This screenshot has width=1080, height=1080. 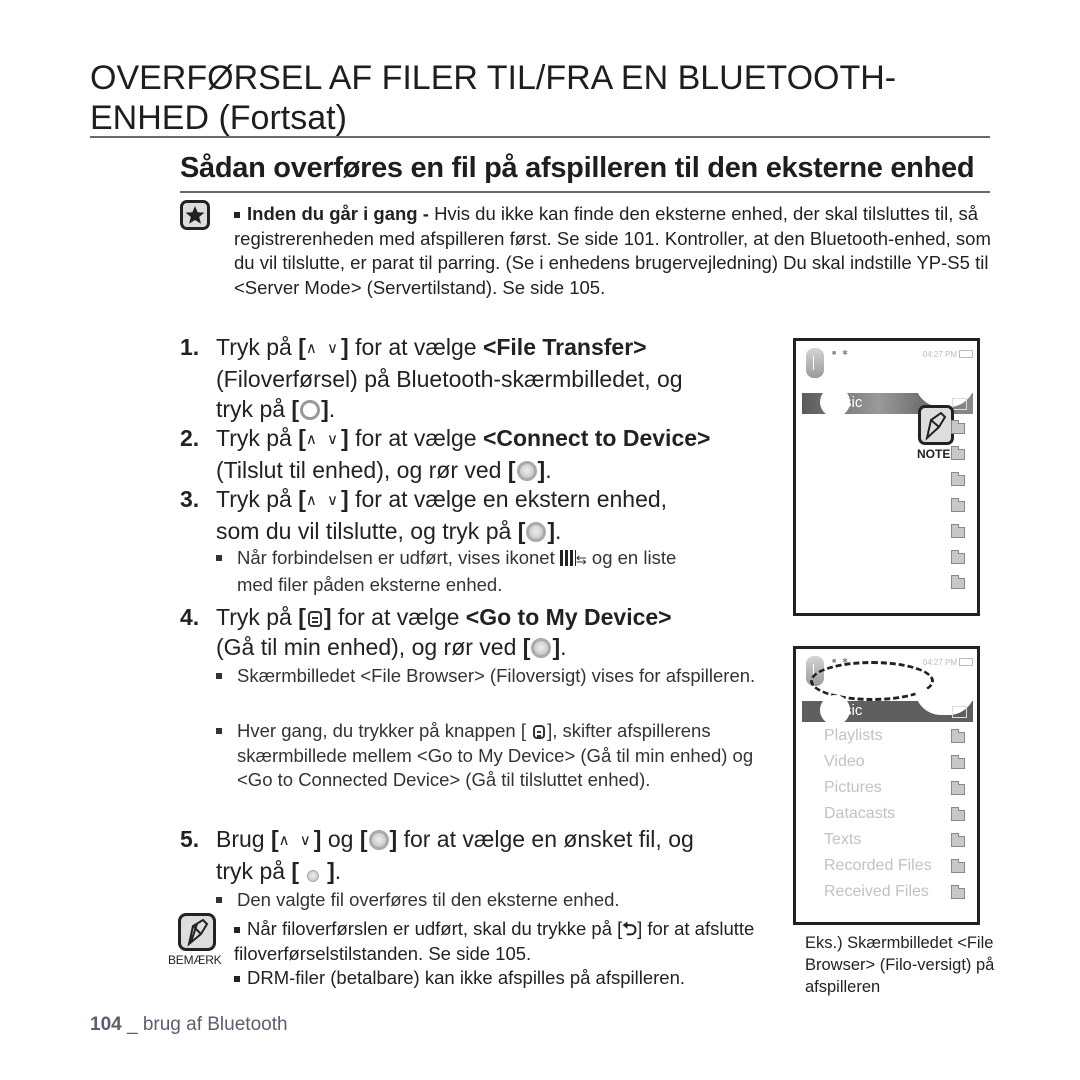 I want to click on subtitle-divider, so click(x=585, y=192).